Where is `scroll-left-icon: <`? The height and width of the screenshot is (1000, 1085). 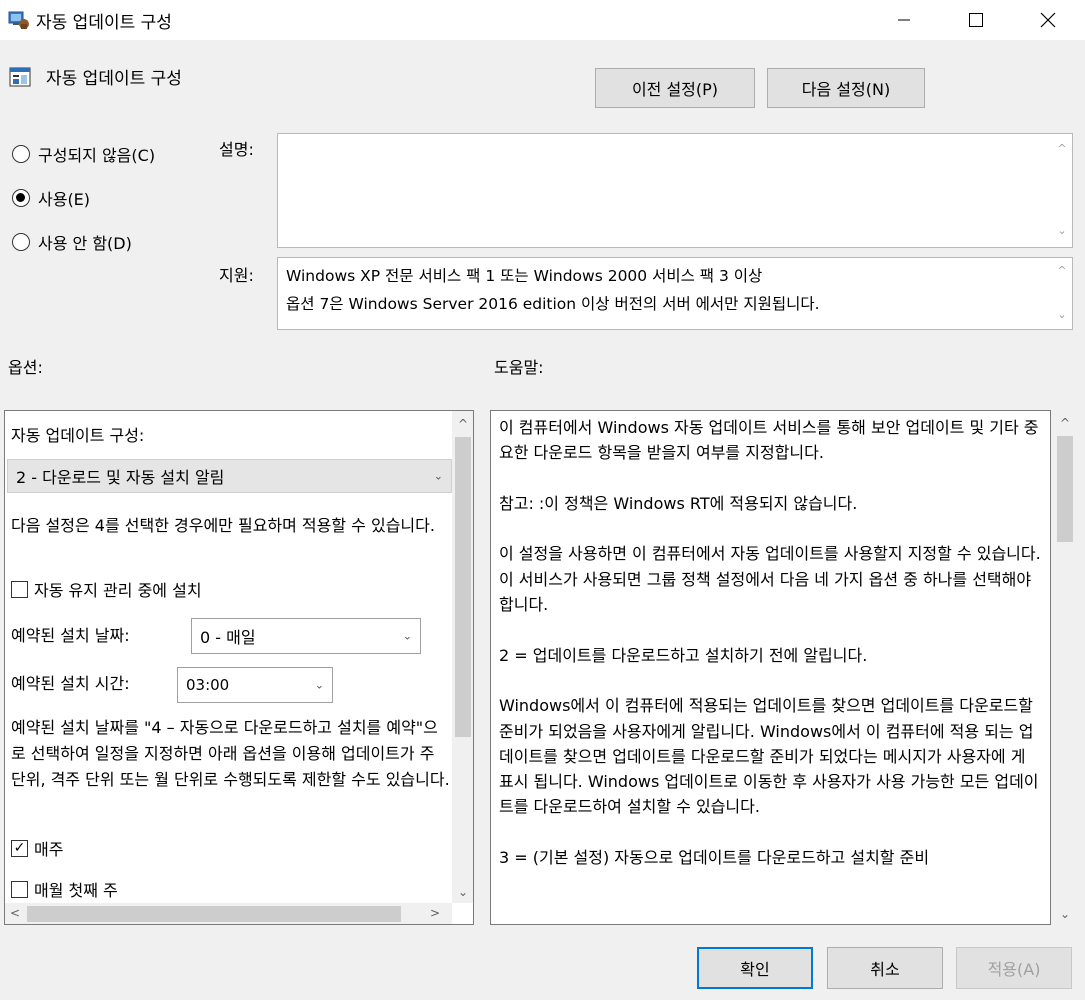
scroll-left-icon: < is located at coordinates (15, 913).